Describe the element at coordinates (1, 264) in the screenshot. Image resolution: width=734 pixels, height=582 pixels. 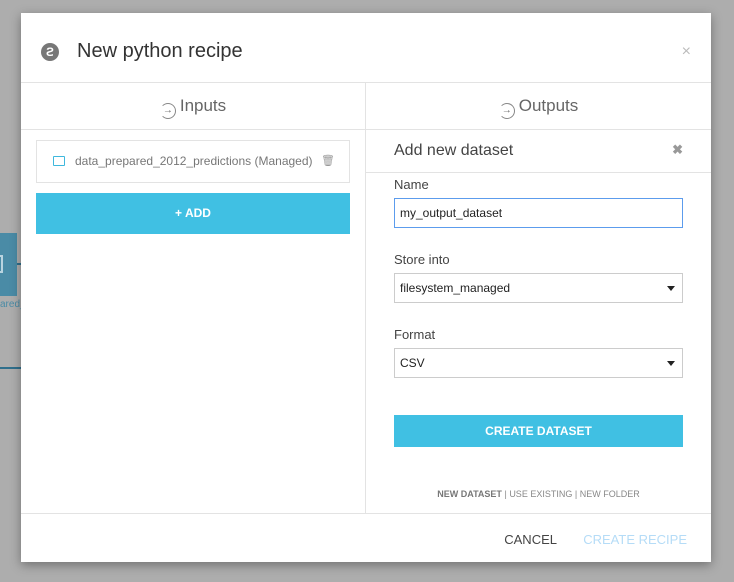
I see `dataset-icon` at that location.